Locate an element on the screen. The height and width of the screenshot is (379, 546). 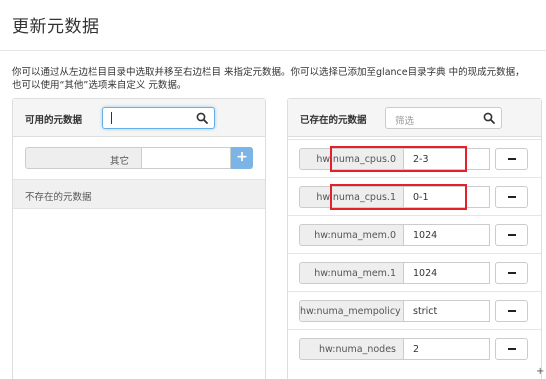
metadata-row: hw:numa_mem.1 1024 is located at coordinates (414, 272).